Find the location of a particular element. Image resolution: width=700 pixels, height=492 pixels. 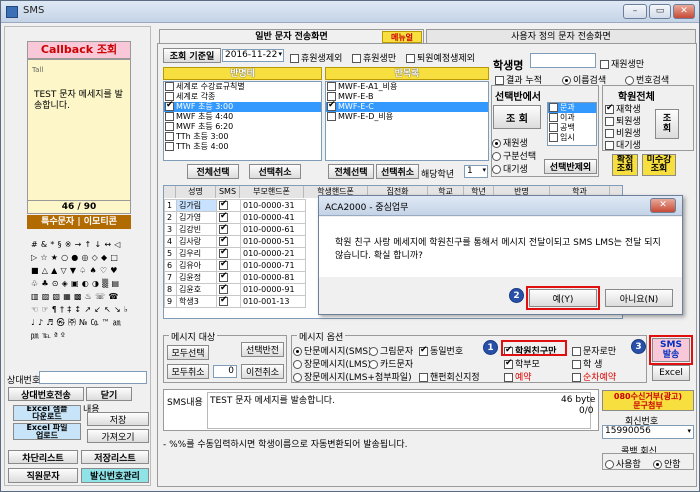

class-deselect-all-button: 선택취소 is located at coordinates (275, 171).